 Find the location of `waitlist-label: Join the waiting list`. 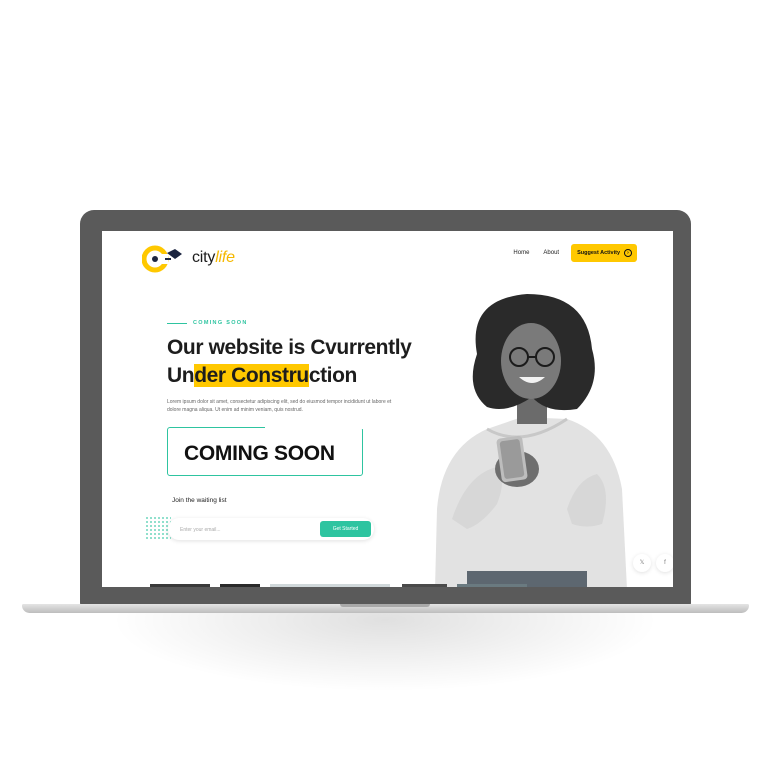

waitlist-label: Join the waiting list is located at coordinates (199, 500).